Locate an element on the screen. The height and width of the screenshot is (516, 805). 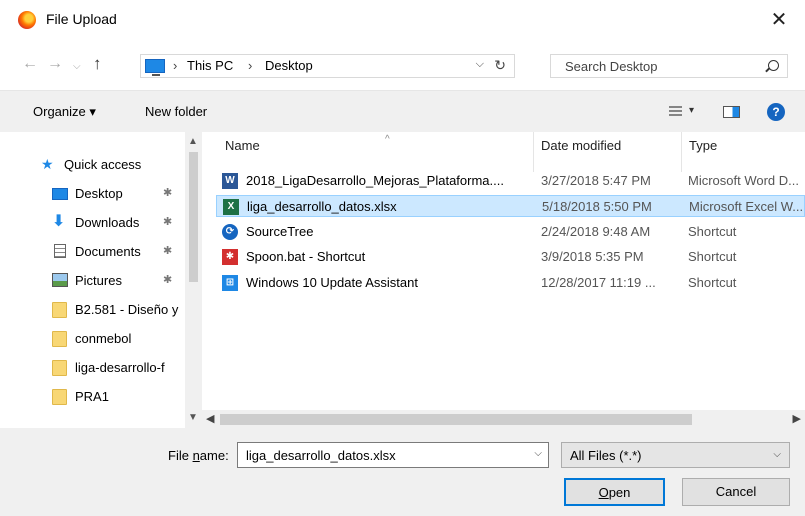
help-icon: ? is located at coordinates (776, 112).